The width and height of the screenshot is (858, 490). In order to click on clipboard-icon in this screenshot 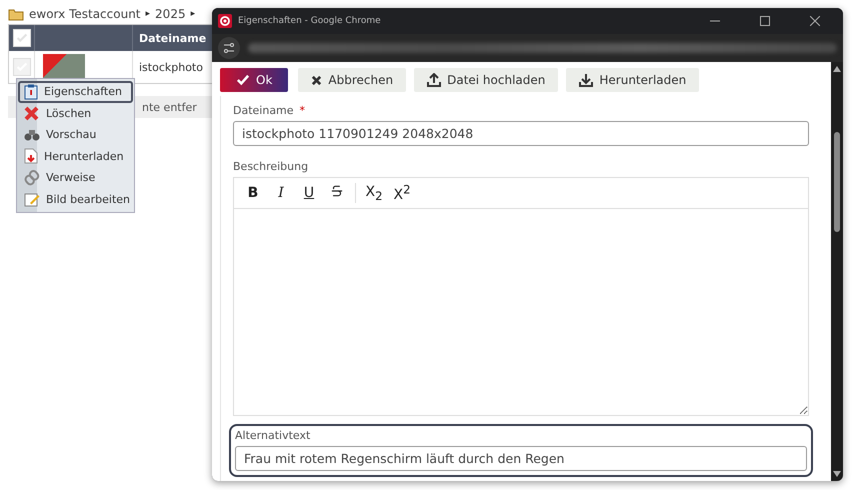, I will do `click(31, 92)`.